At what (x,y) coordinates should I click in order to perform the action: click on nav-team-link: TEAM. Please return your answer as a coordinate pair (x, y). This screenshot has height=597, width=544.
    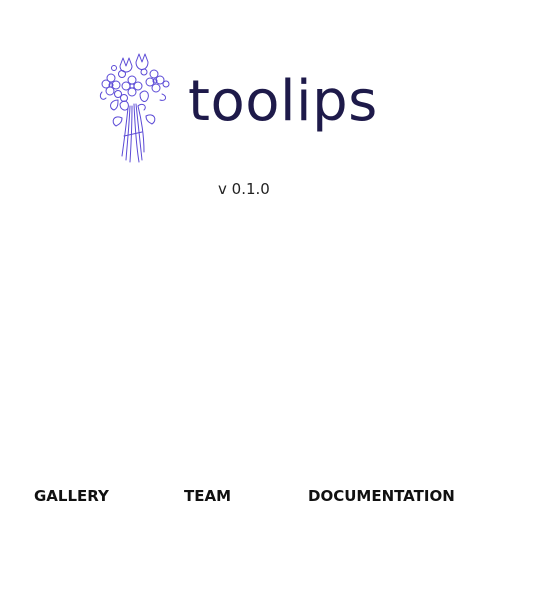
    Looking at the image, I should click on (207, 496).